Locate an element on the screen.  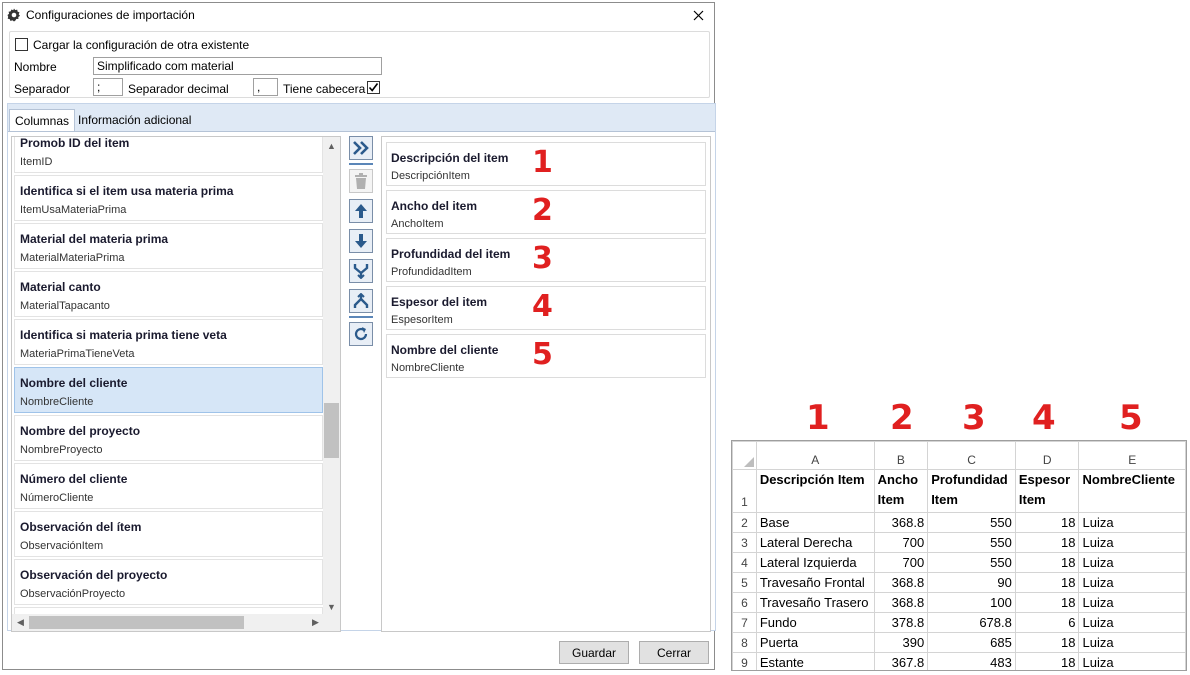
available-column-item: Nombre del proyecto NombreProyecto is located at coordinates (168, 438).